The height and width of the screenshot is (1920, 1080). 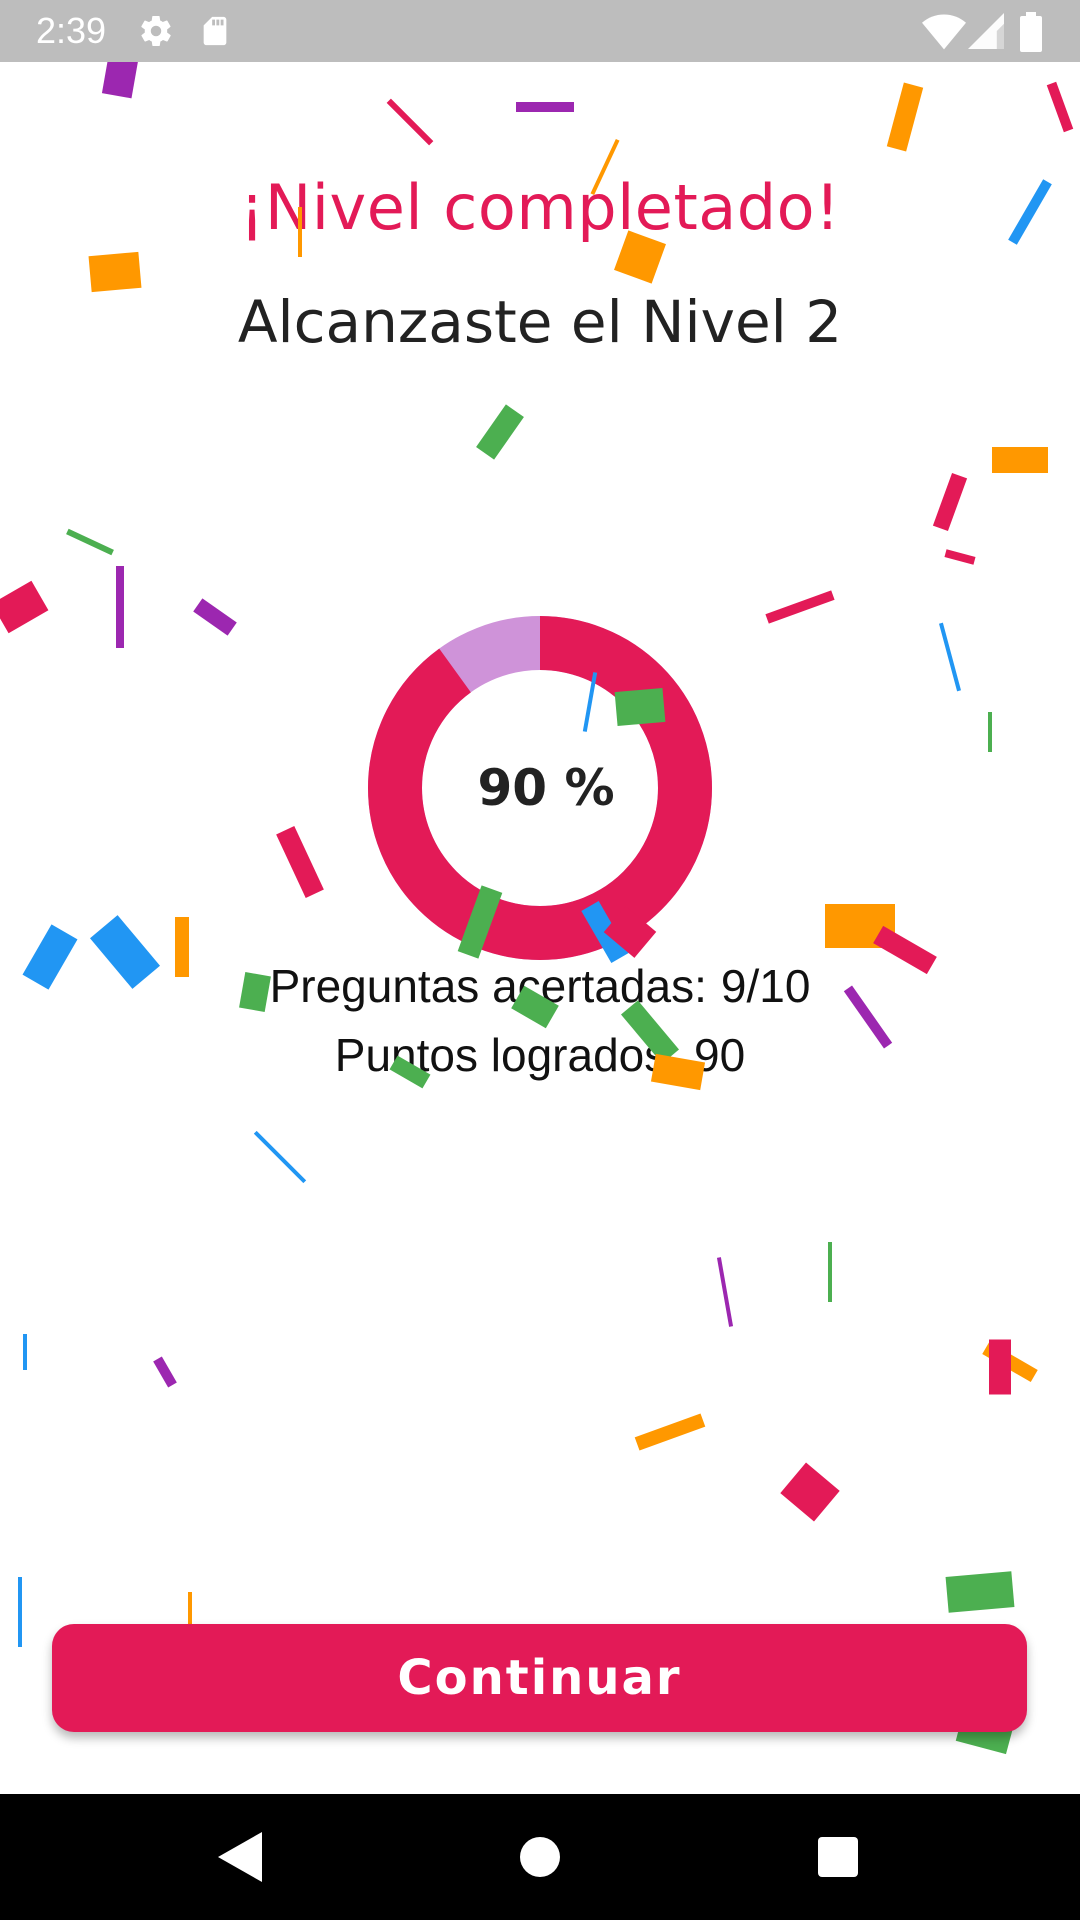 I want to click on wifi-icon, so click(x=944, y=33).